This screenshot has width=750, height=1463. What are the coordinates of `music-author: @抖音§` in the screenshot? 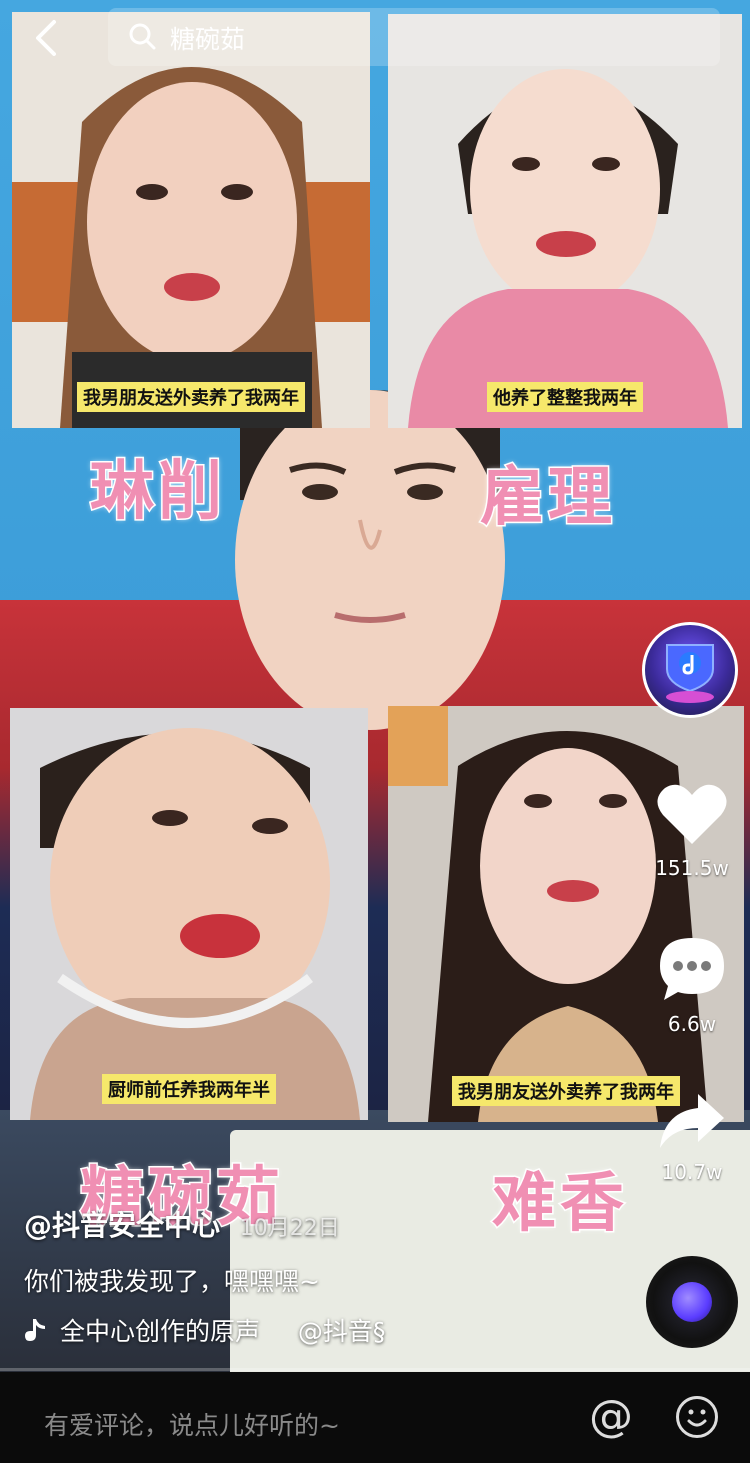 It's located at (341, 1331).